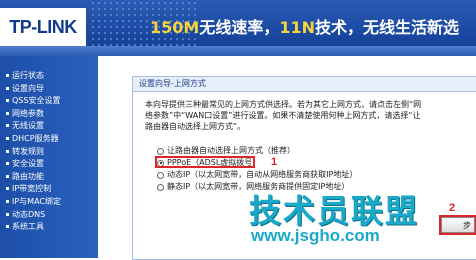 This screenshot has width=476, height=260. What do you see at coordinates (52, 227) in the screenshot?
I see `sidebar-item-system-tools: 系统工具` at bounding box center [52, 227].